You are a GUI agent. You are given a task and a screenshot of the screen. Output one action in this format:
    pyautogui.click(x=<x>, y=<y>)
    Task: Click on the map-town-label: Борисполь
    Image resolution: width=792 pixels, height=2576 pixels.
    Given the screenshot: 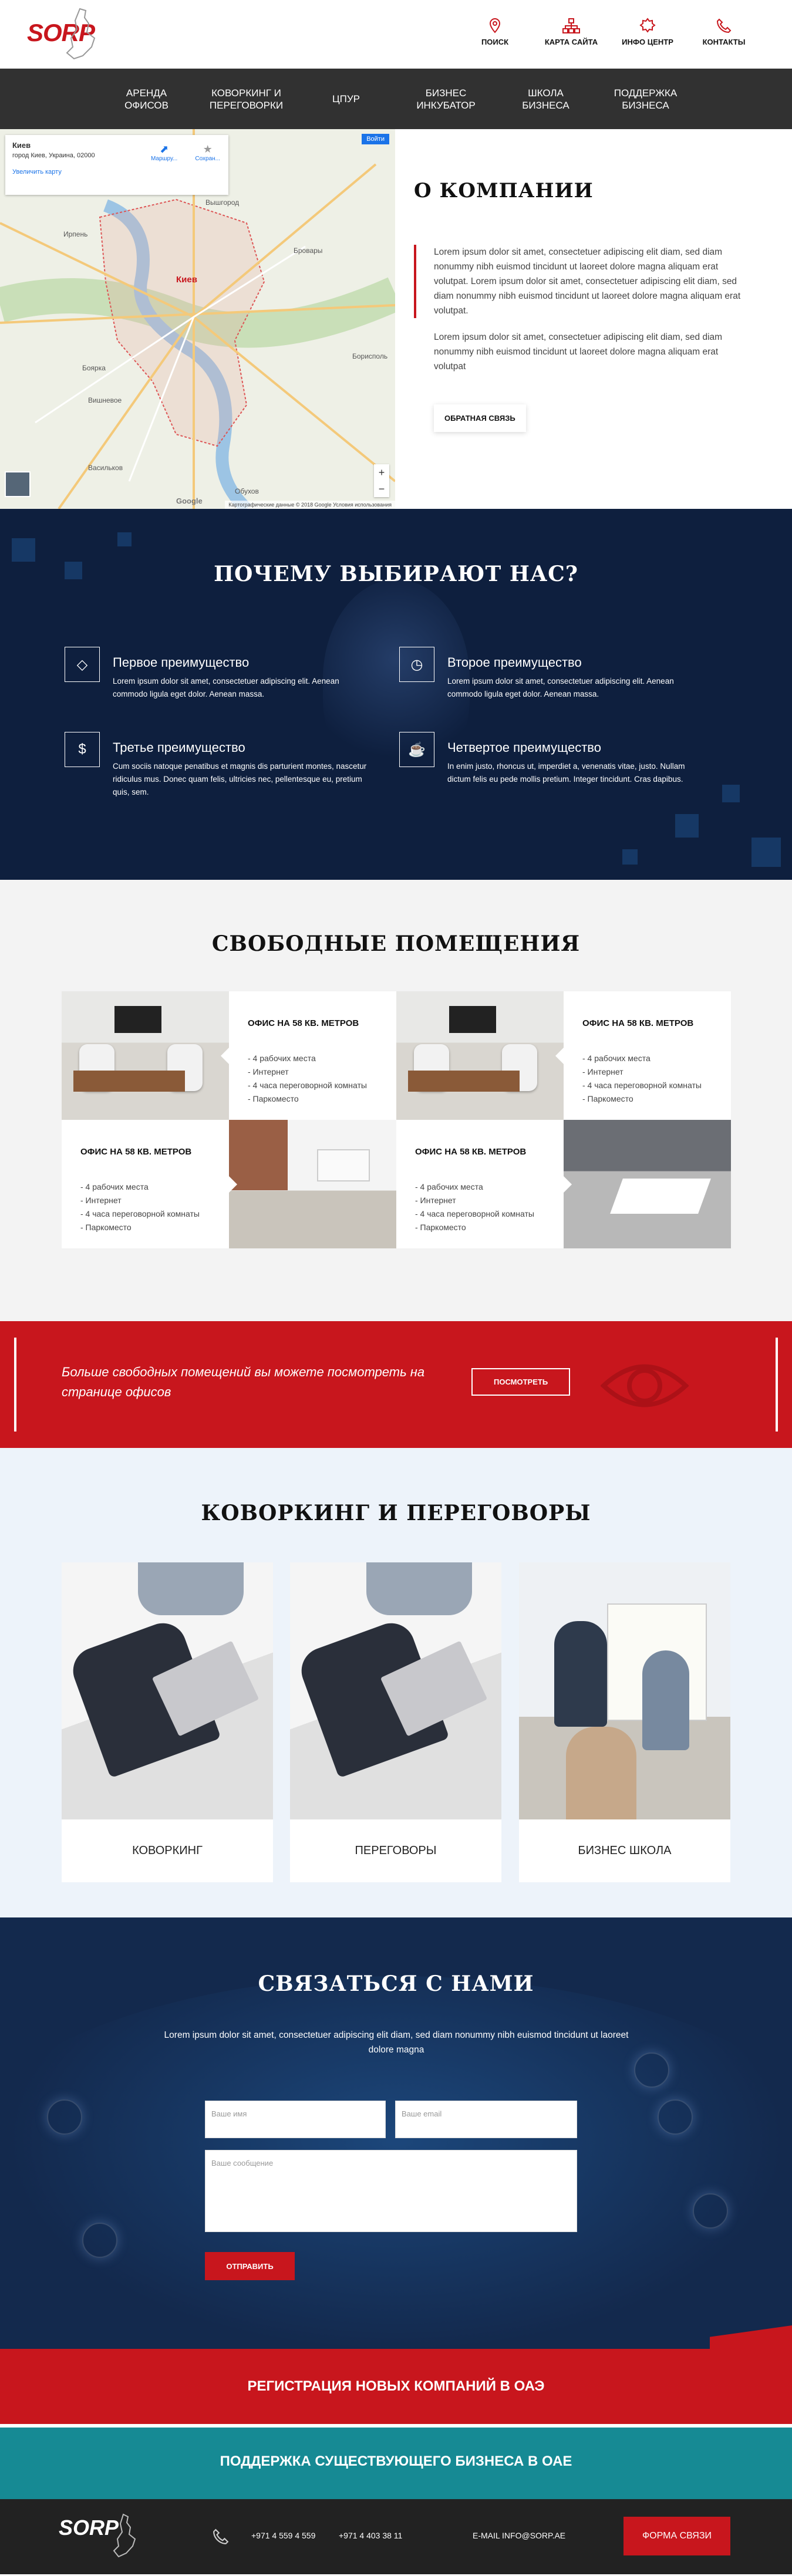 What is the action you would take?
    pyautogui.click(x=370, y=356)
    